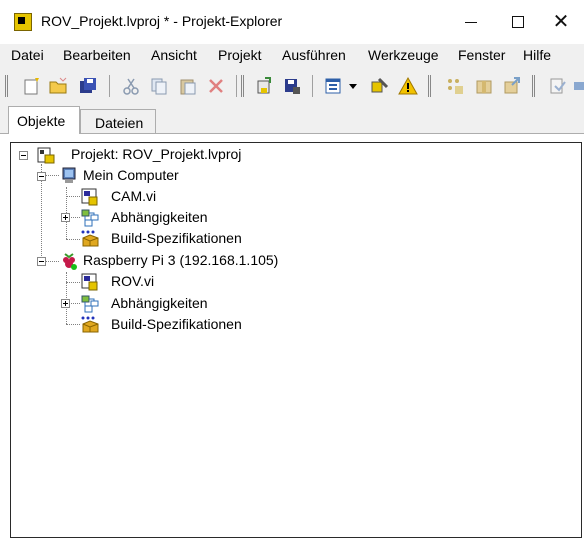 This screenshot has width=584, height=541. Describe the element at coordinates (23, 155) in the screenshot. I see `collapse-project-toggle` at that location.